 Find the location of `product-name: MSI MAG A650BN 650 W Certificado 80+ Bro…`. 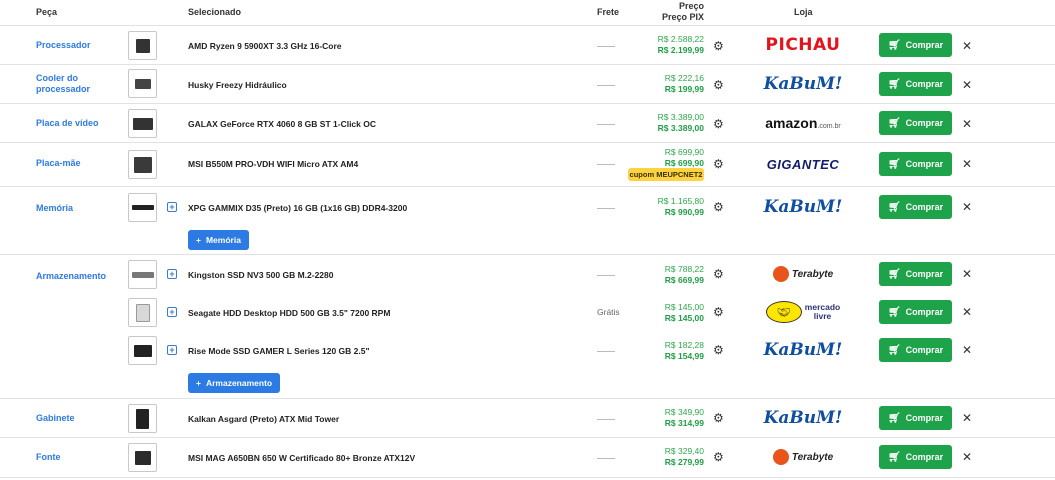

product-name: MSI MAG A650BN 650 W Certificado 80+ Bro… is located at coordinates (301, 458).